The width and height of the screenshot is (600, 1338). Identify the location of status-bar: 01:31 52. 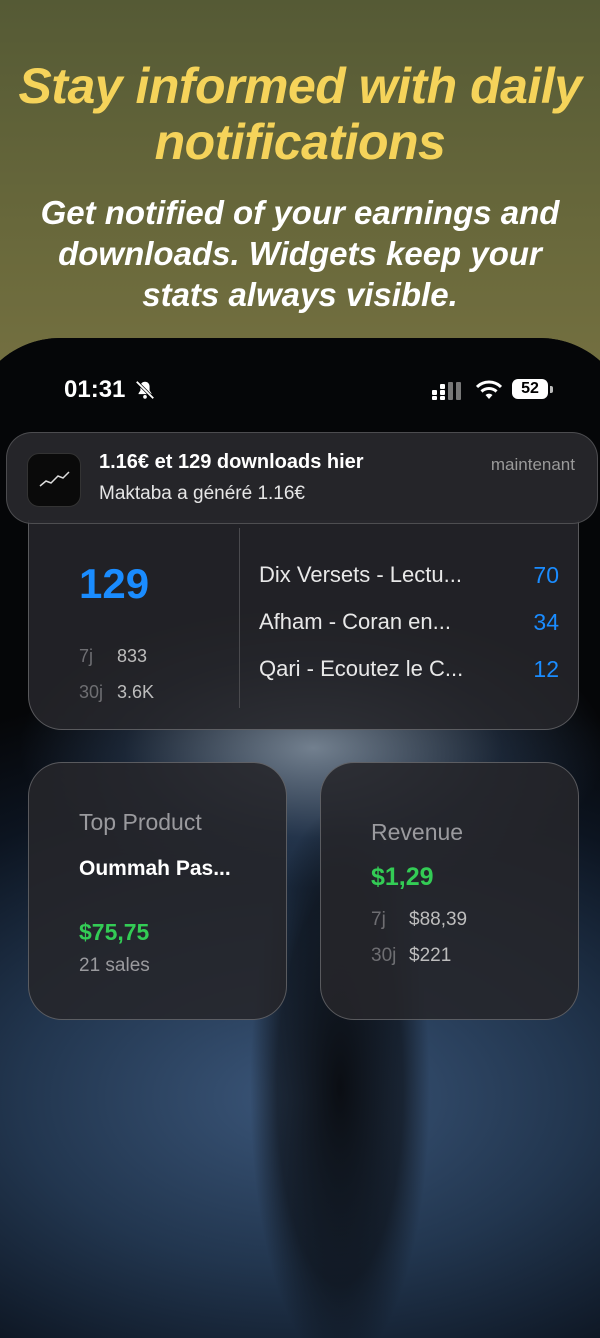
(300, 393).